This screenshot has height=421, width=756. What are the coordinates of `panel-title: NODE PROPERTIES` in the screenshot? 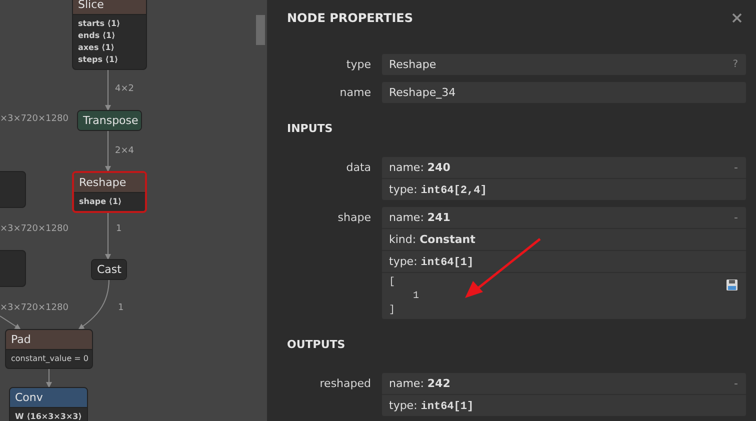 It's located at (350, 18).